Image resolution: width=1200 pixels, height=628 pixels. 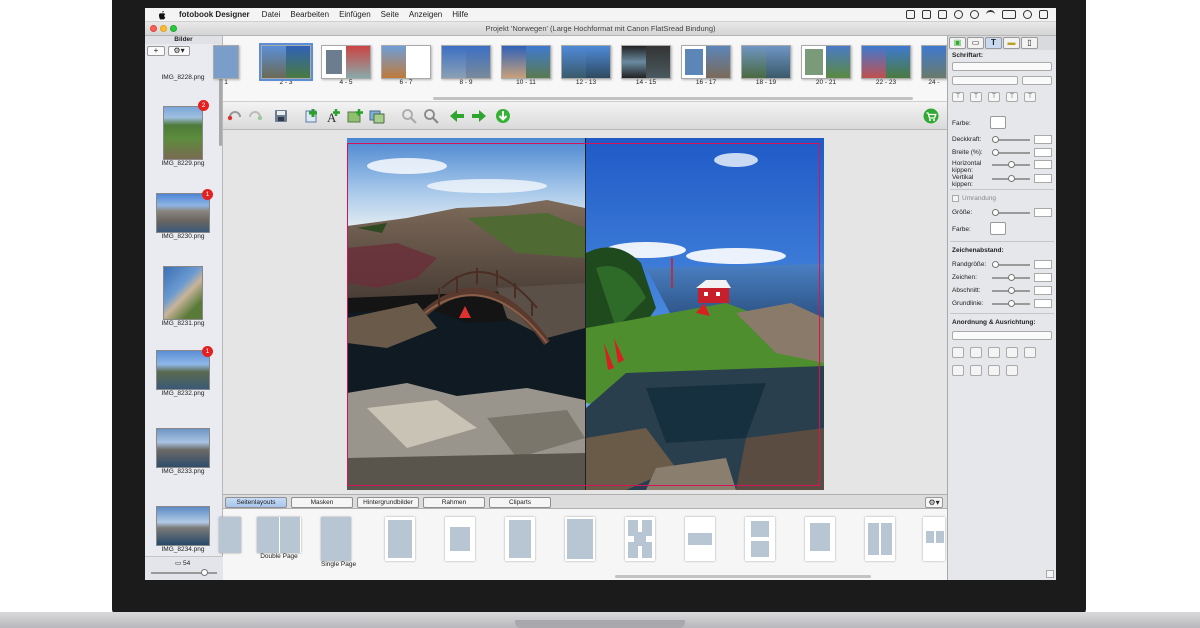 I want to click on close-window-icon, so click(x=153, y=28).